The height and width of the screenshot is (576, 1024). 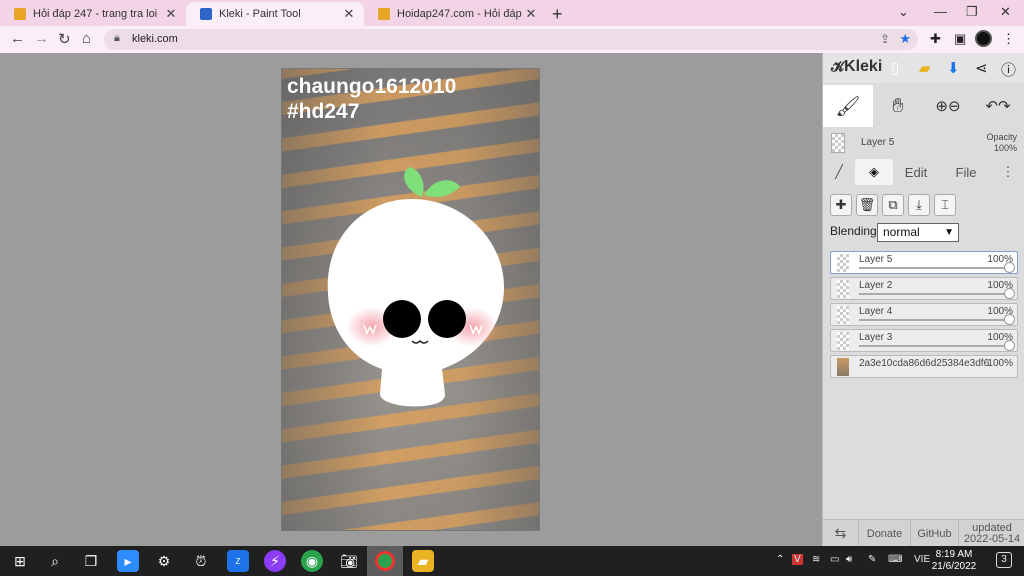 I want to click on tab-edit: Edit, so click(x=916, y=172).